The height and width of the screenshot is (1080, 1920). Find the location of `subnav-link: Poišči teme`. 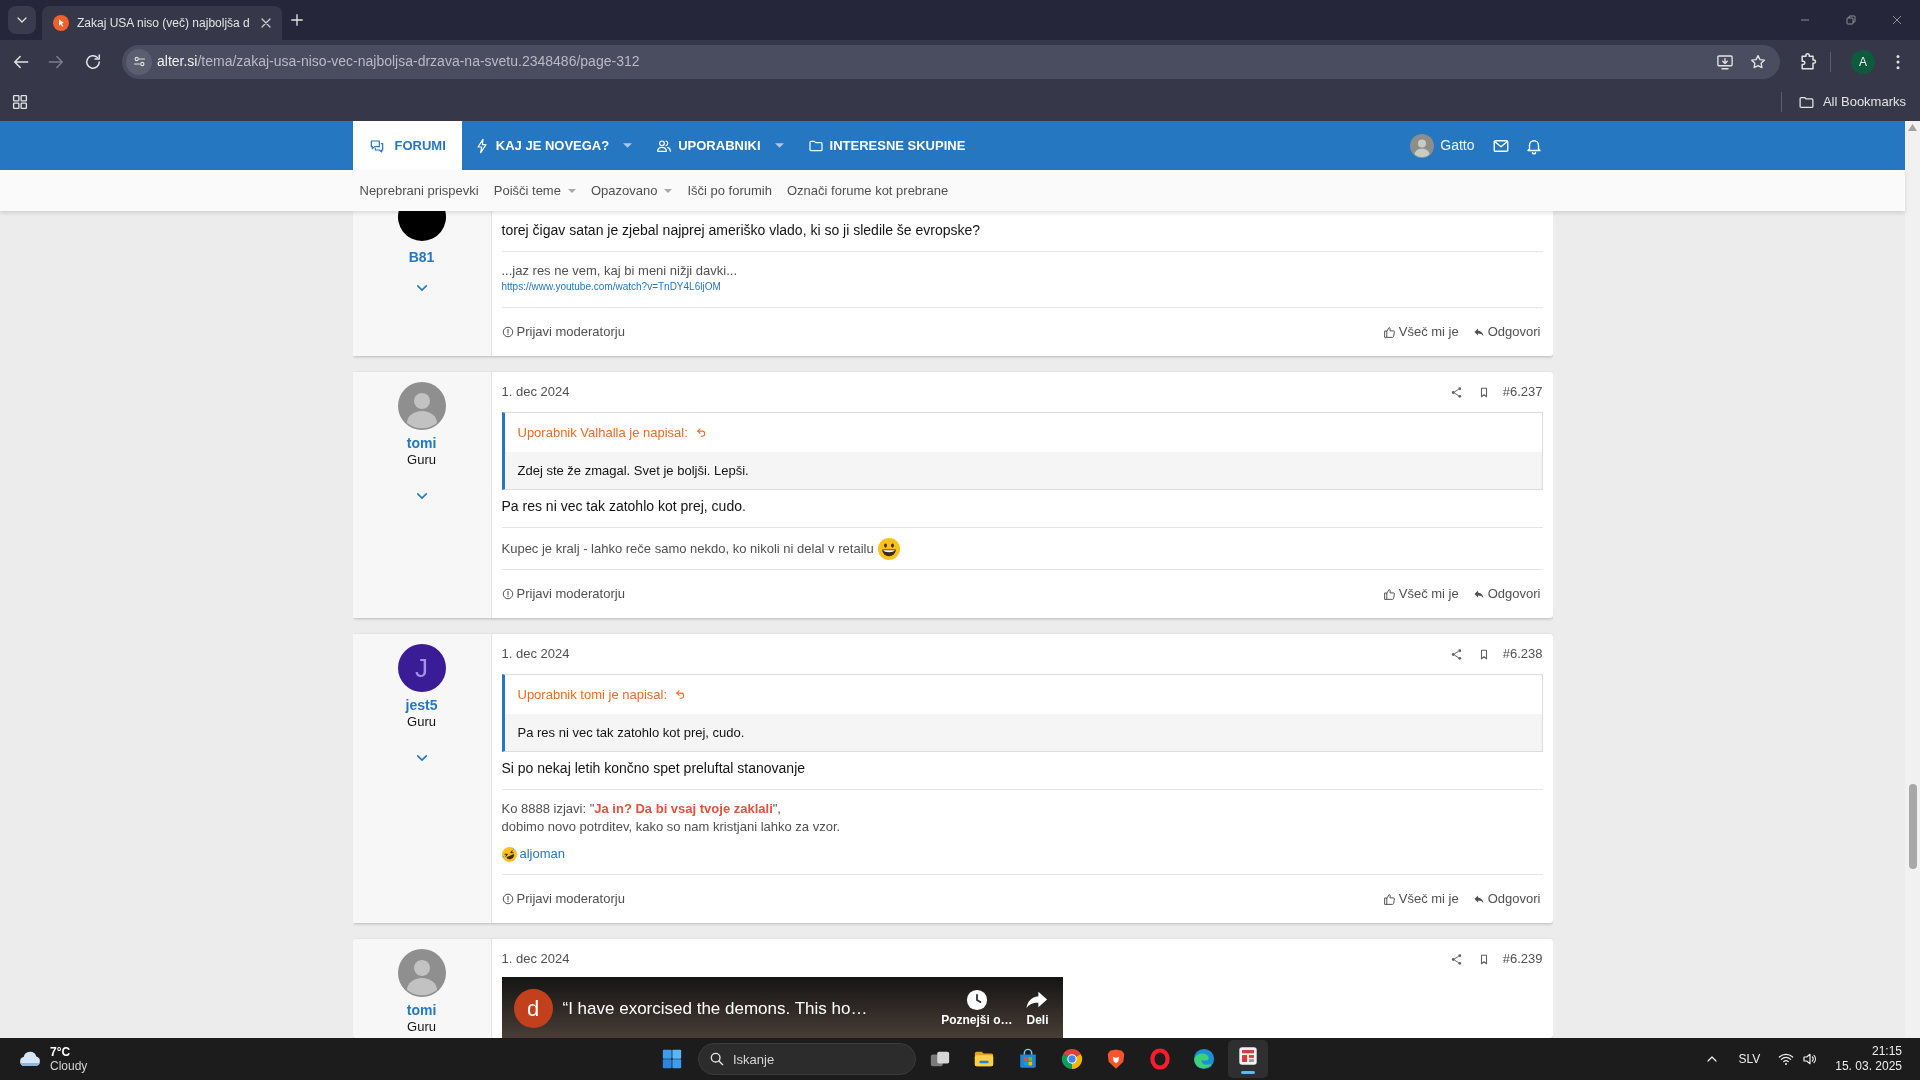

subnav-link: Poišči teme is located at coordinates (534, 190).